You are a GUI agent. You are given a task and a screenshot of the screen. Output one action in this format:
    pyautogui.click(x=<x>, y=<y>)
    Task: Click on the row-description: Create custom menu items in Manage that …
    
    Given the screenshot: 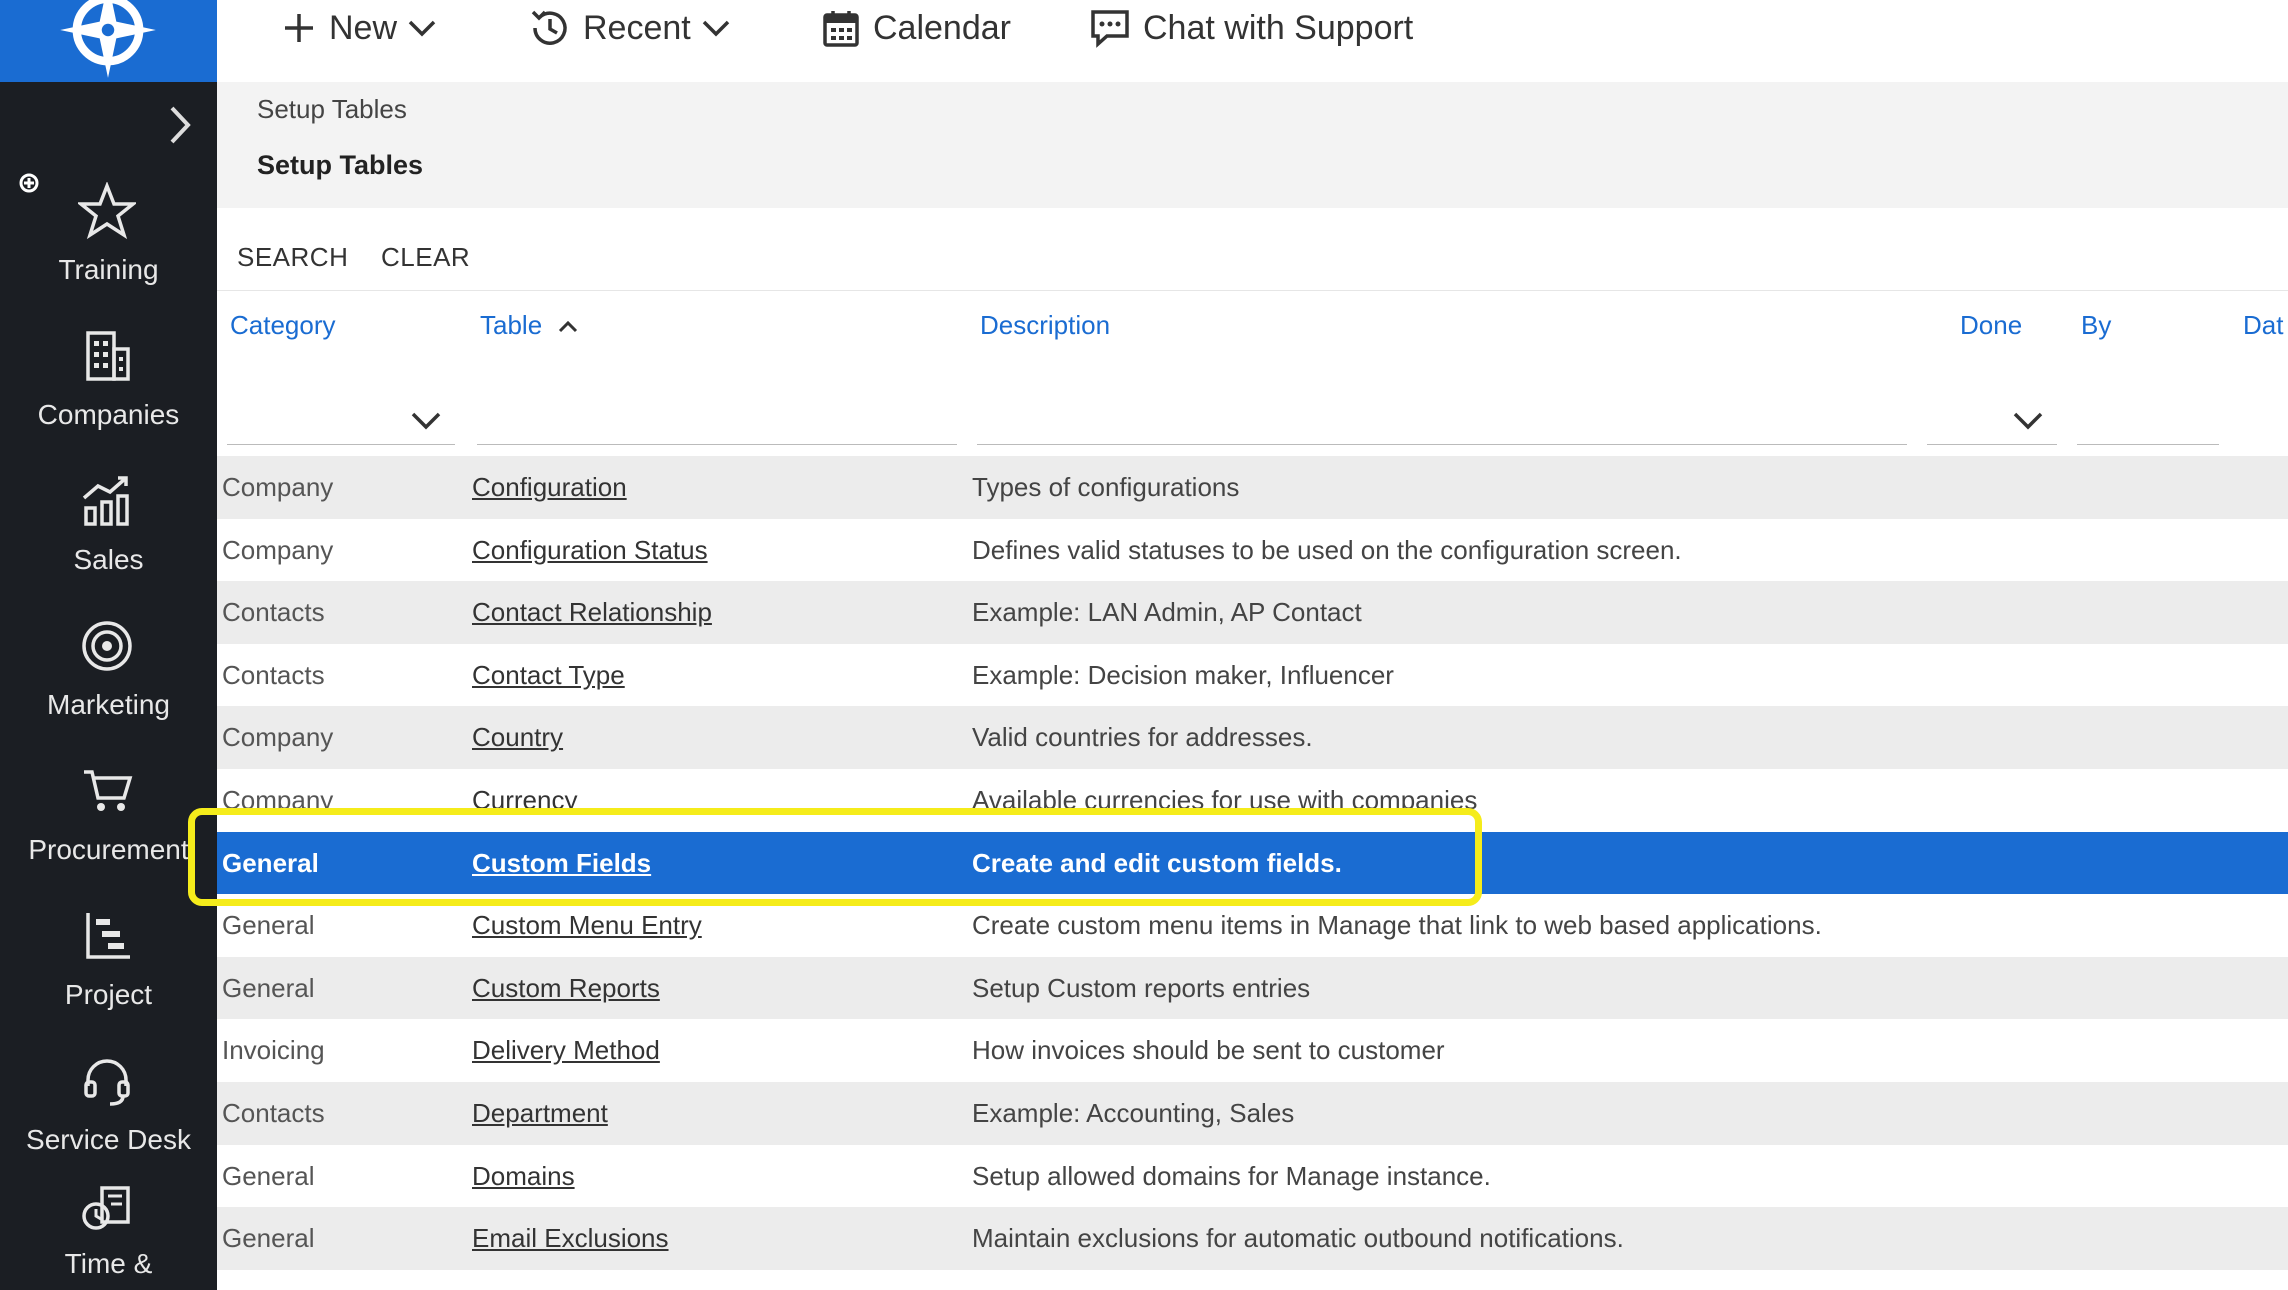 What is the action you would take?
    pyautogui.click(x=1397, y=925)
    